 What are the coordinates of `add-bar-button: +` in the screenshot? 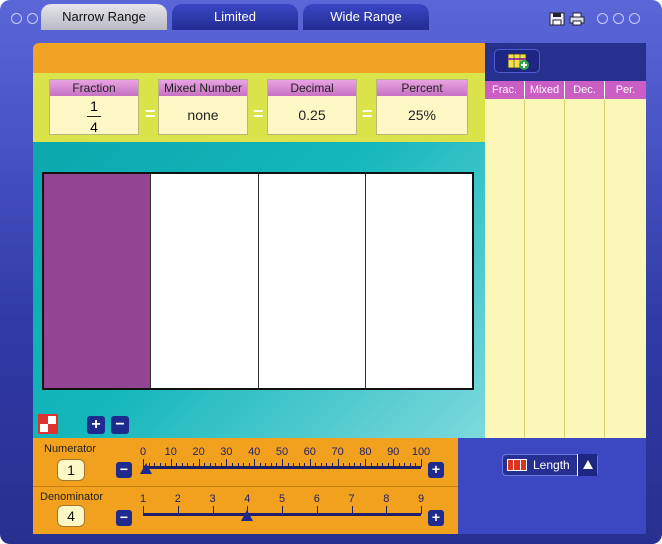 It's located at (96, 425).